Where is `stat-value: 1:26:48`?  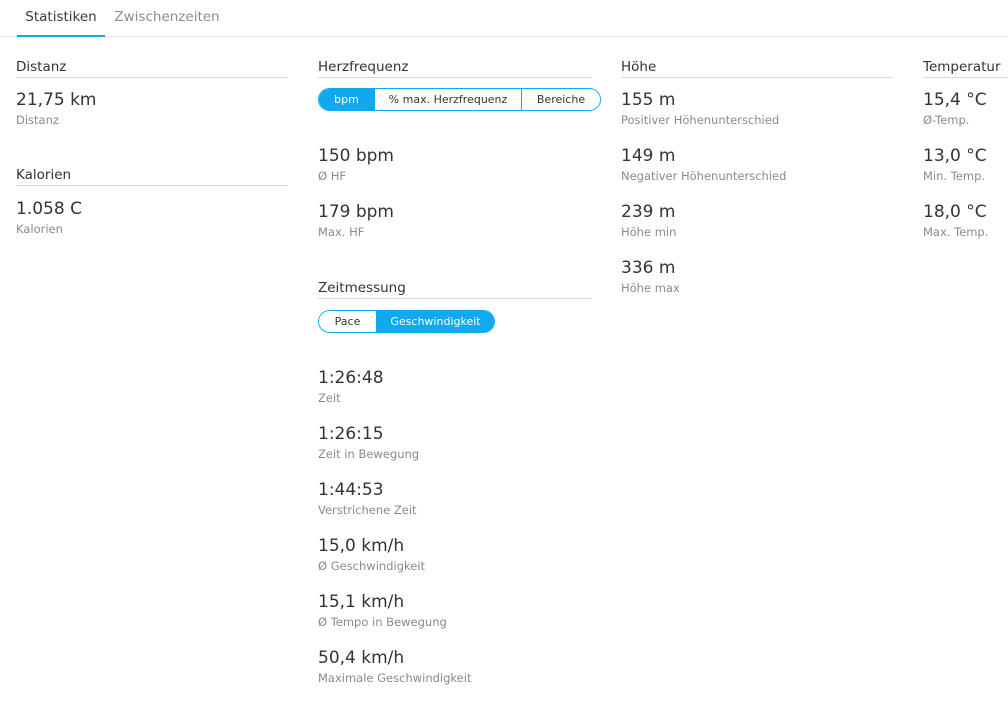
stat-value: 1:26:48 is located at coordinates (351, 378).